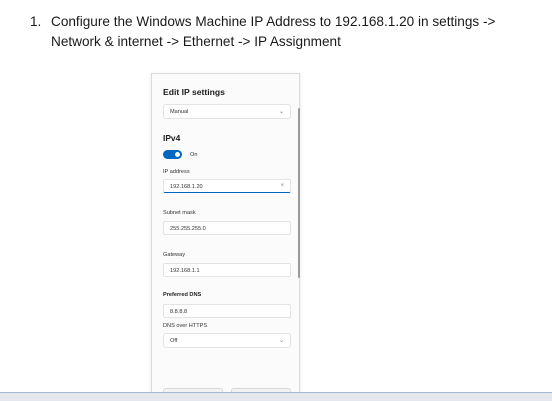  Describe the element at coordinates (179, 112) in the screenshot. I see `ip-mode-value: Manual` at that location.